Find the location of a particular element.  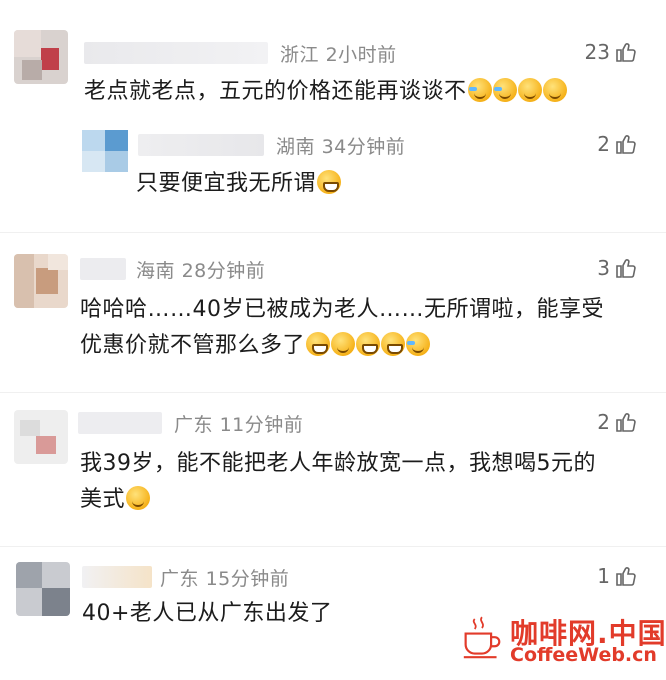

comment-meta: 广东 11分钟前 is located at coordinates (238, 423).